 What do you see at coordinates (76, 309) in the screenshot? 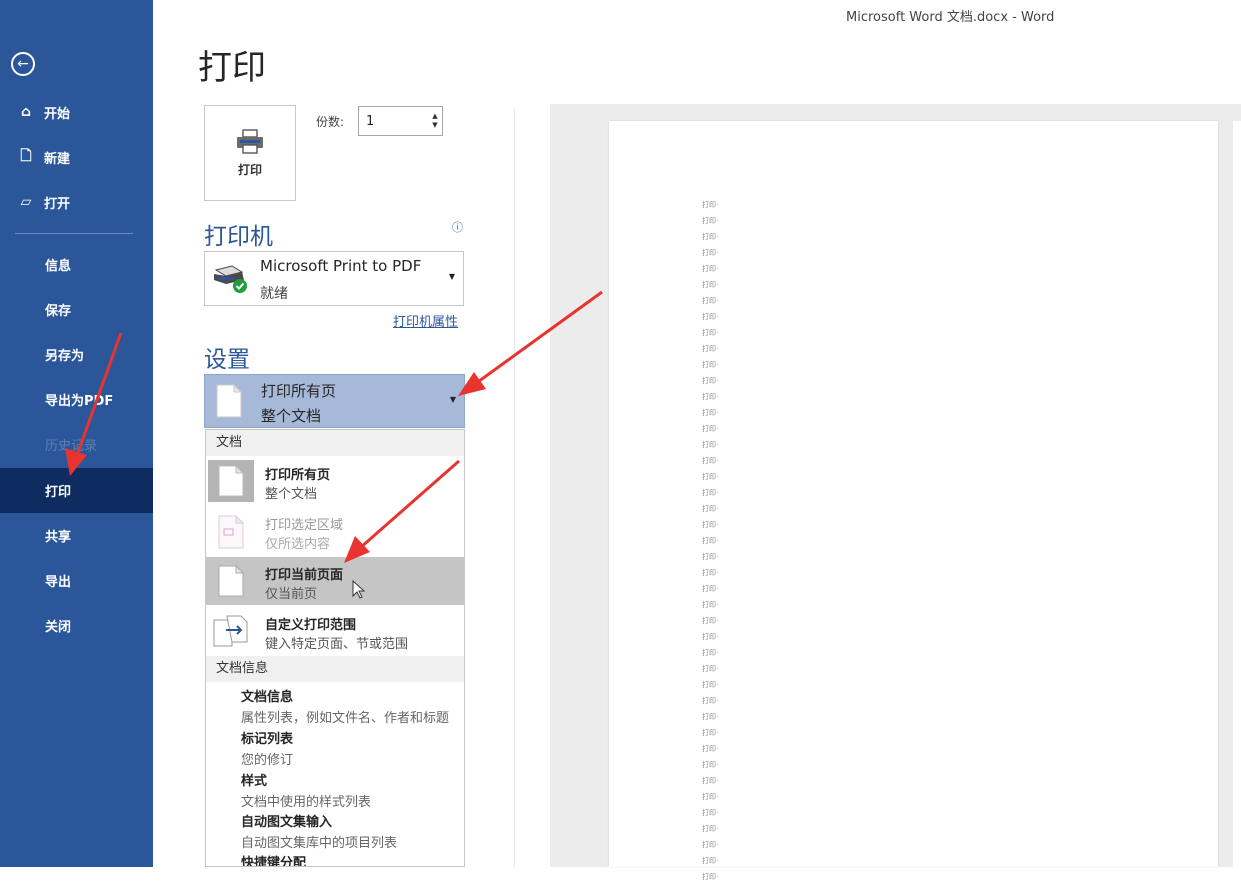
I see `nav-save: 保存` at bounding box center [76, 309].